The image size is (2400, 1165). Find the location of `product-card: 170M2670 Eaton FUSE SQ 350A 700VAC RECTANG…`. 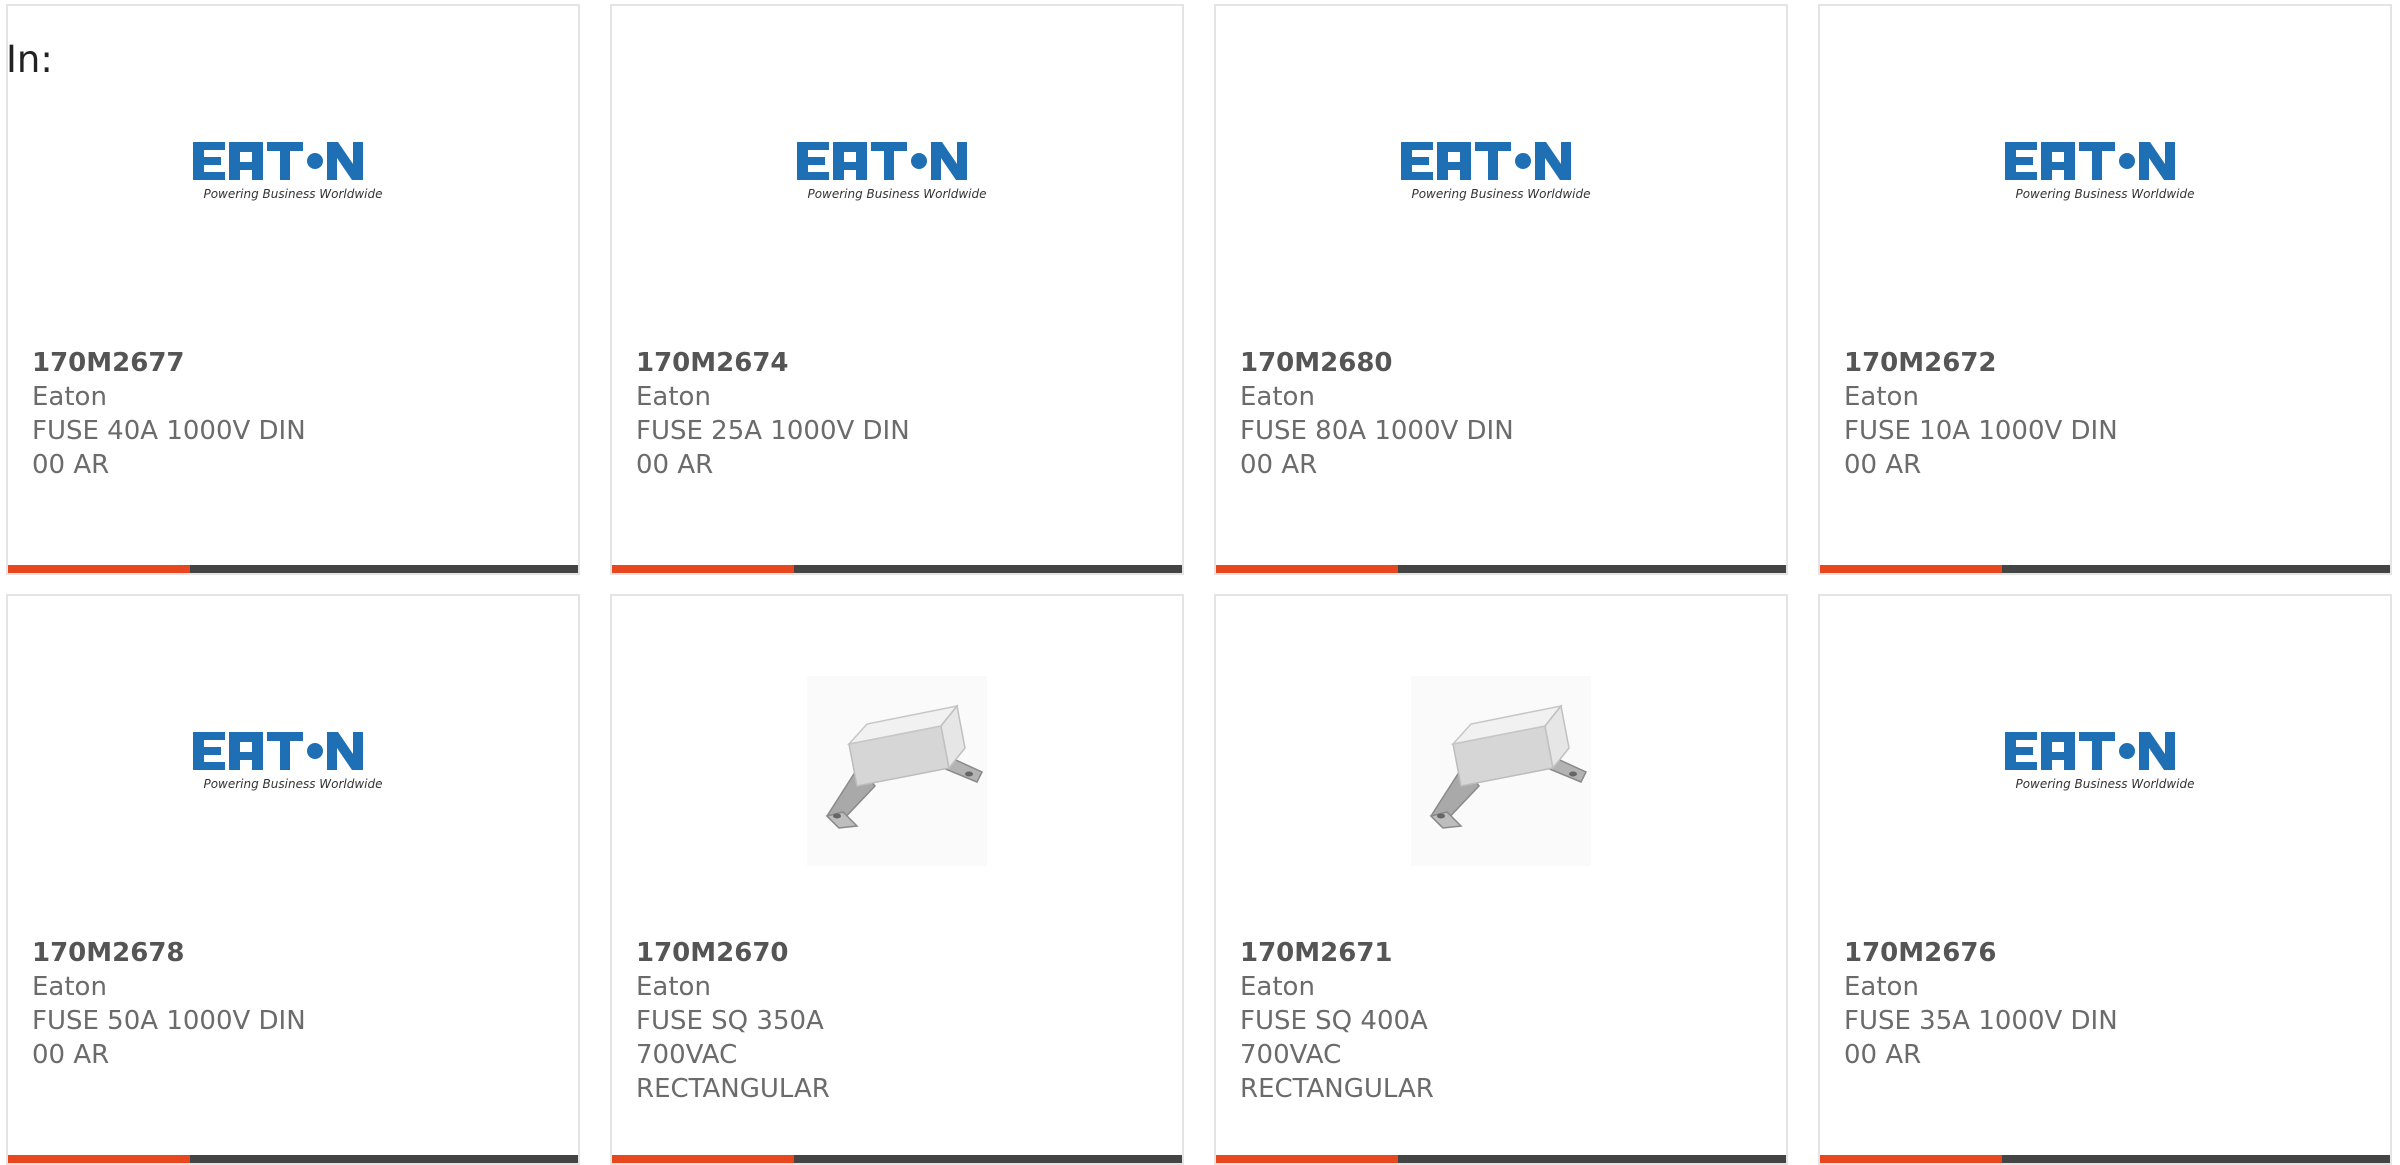

product-card: 170M2670 Eaton FUSE SQ 350A 700VAC RECTANG… is located at coordinates (897, 879).